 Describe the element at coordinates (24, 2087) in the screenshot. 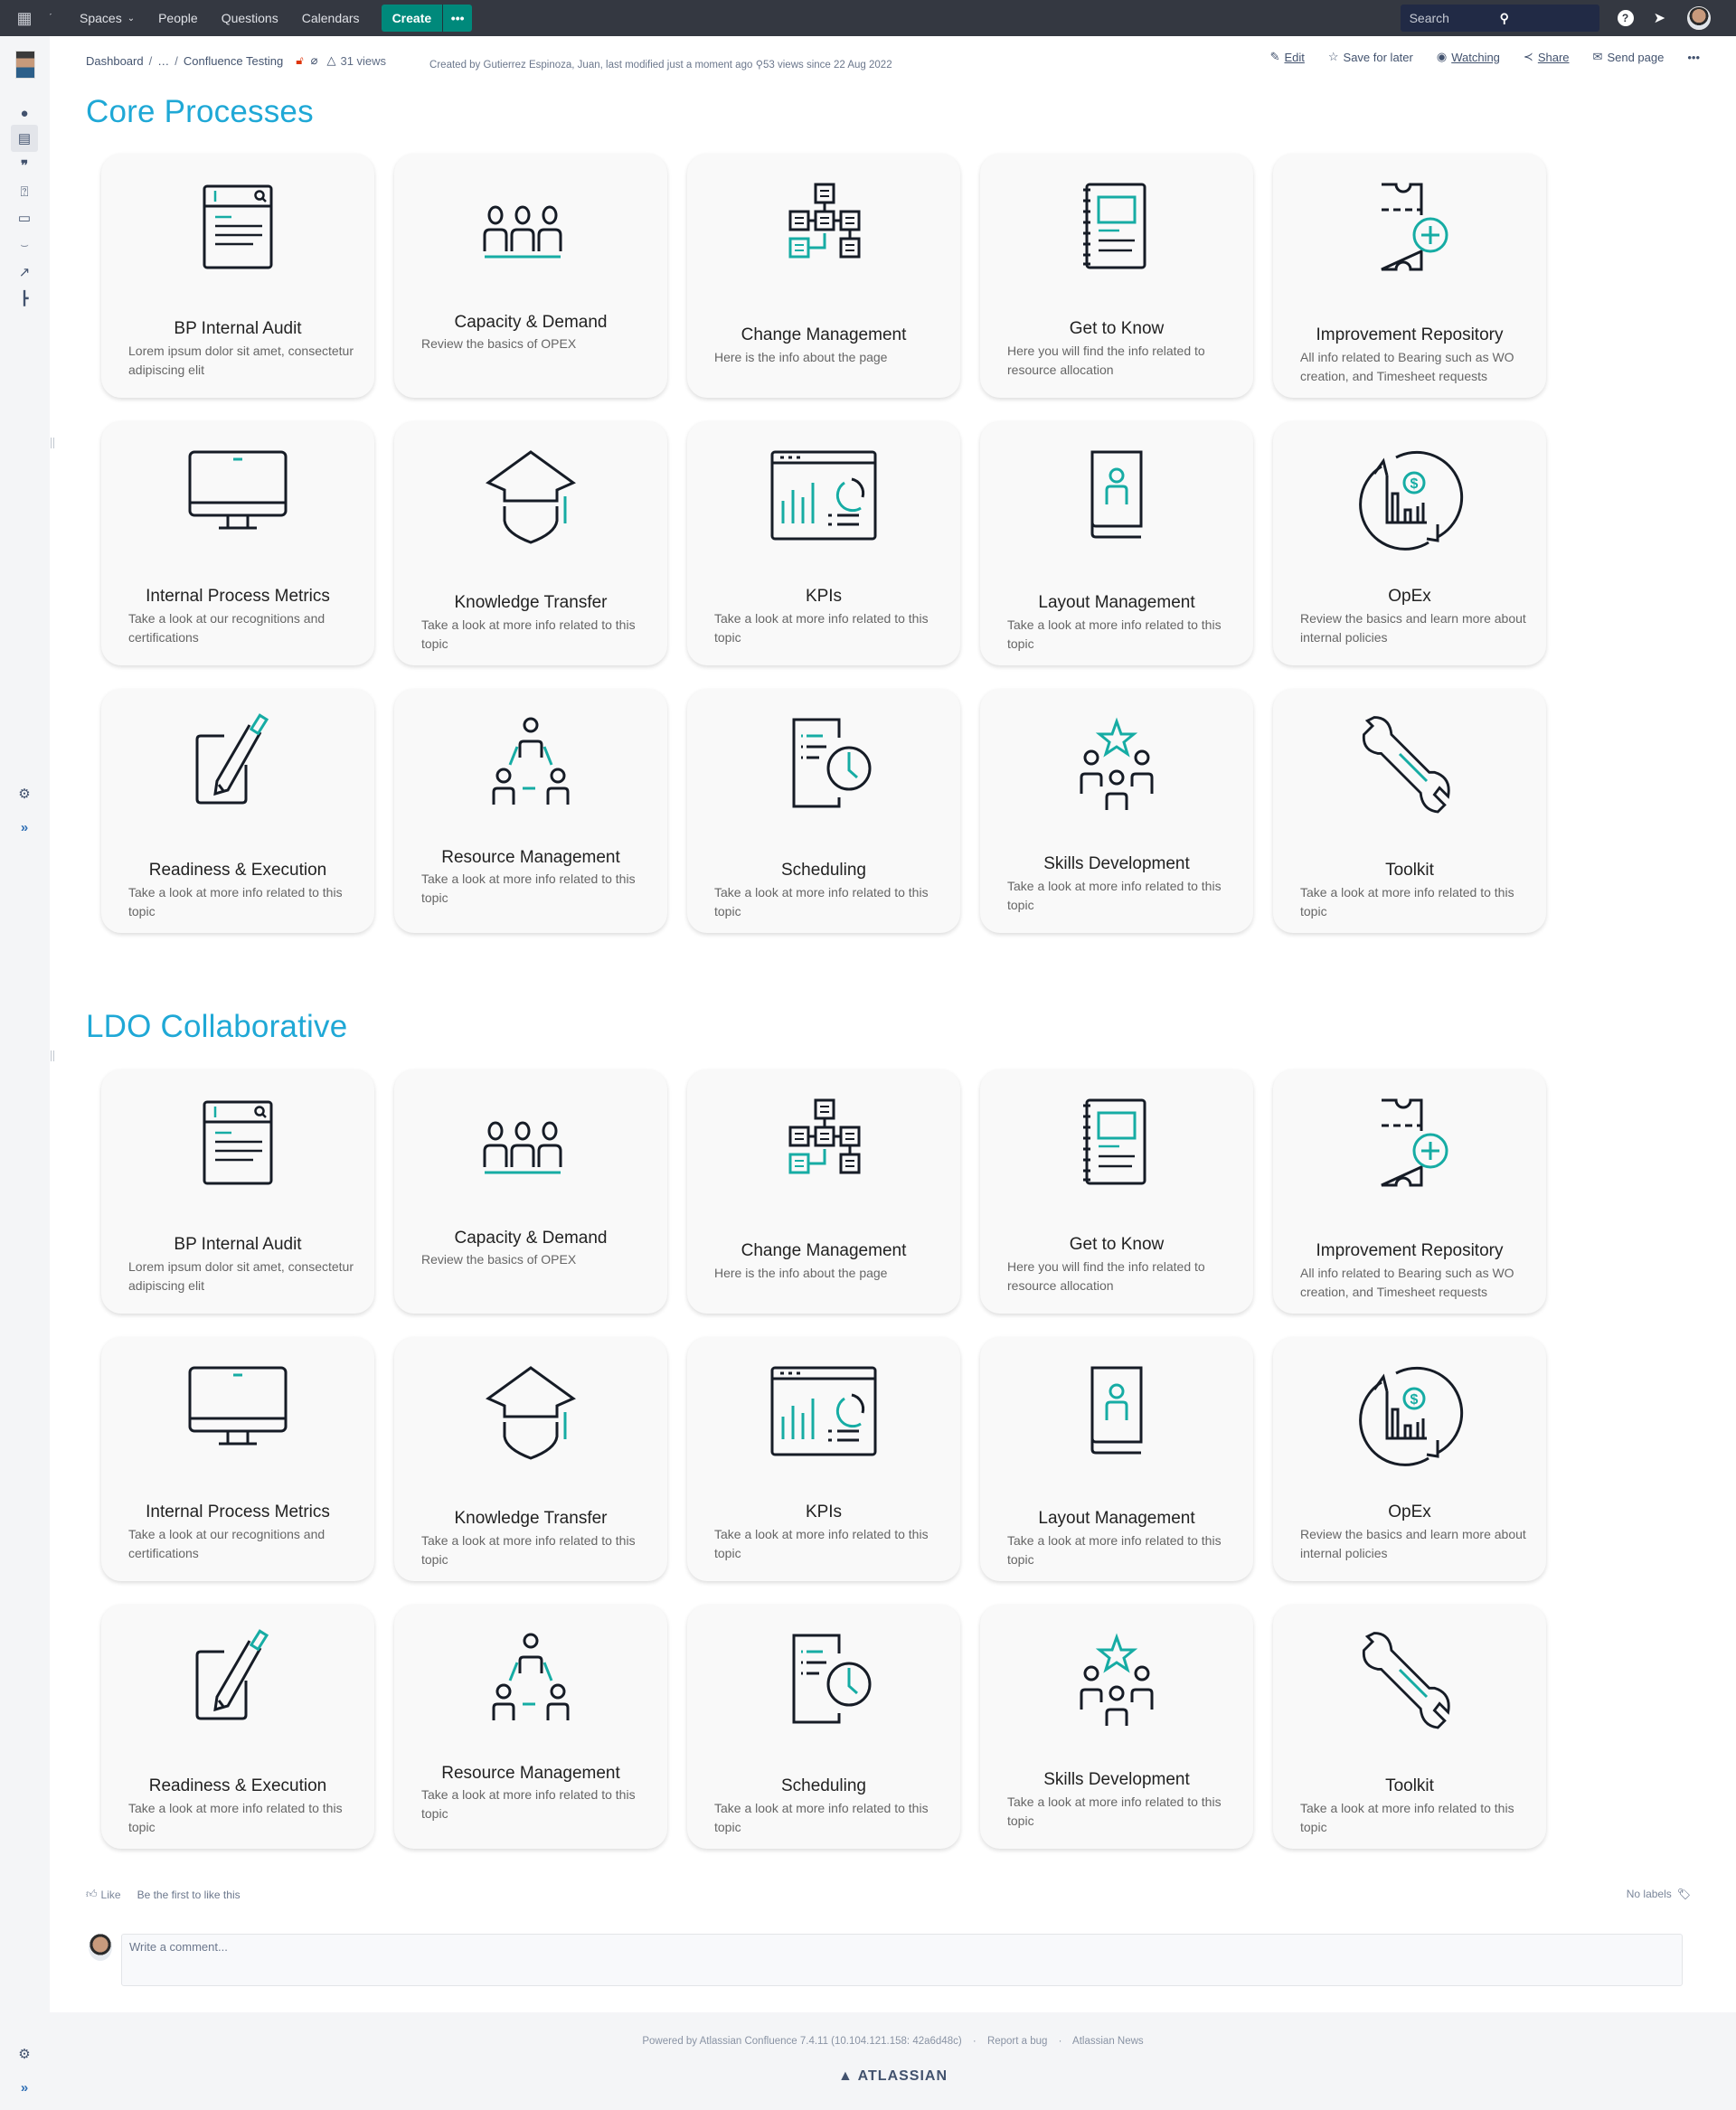

I see `expand-sidebar-bottom-icon: »` at that location.